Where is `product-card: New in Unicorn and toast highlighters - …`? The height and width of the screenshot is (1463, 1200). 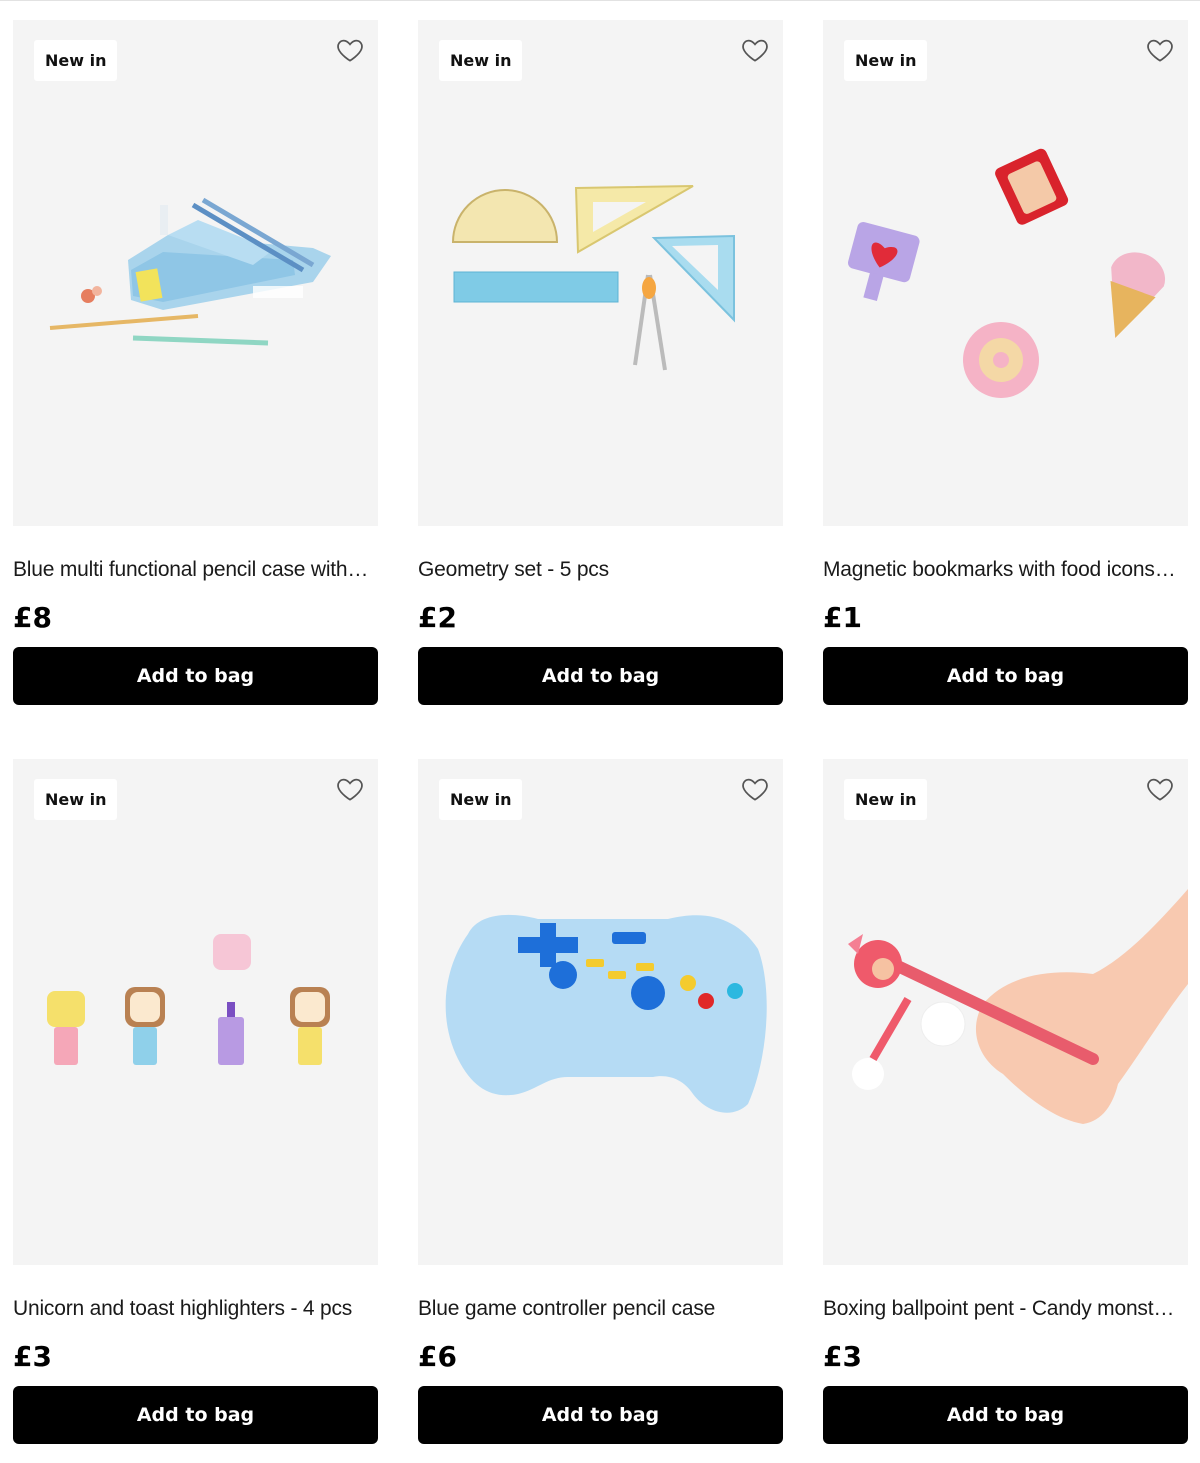
product-card: New in Unicorn and toast highlighters - … is located at coordinates (195, 1101).